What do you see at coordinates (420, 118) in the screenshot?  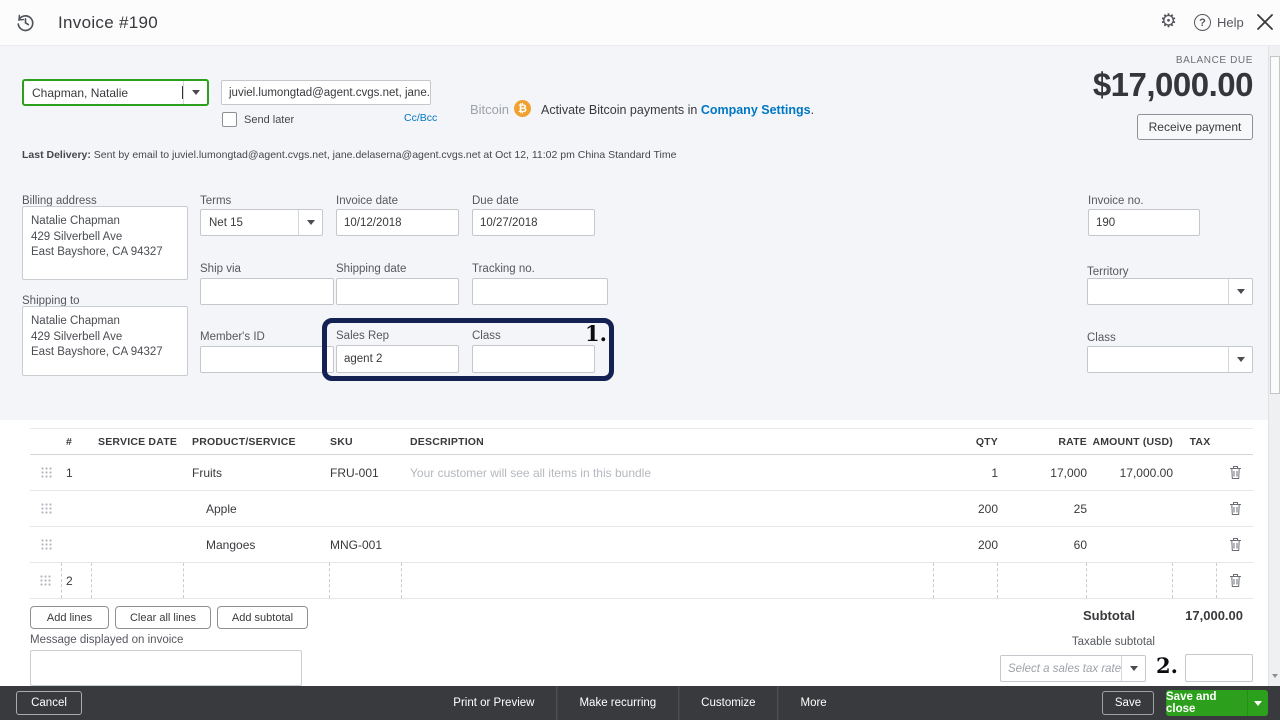 I see `ccbcc-link: Cc/Bcc` at bounding box center [420, 118].